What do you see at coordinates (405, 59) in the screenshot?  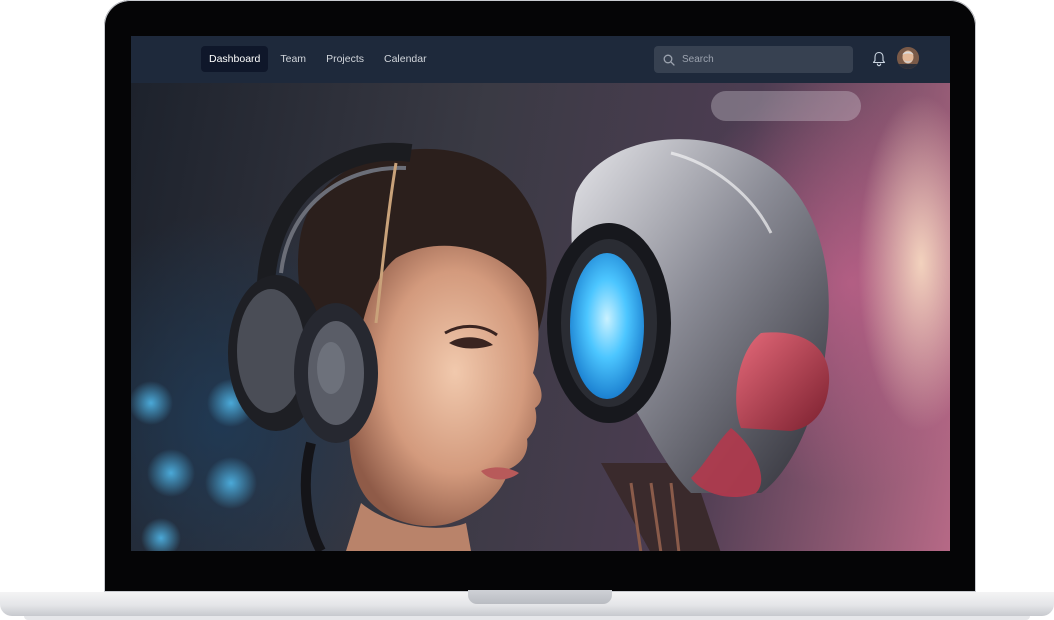 I see `nav-link-calendar: Calendar` at bounding box center [405, 59].